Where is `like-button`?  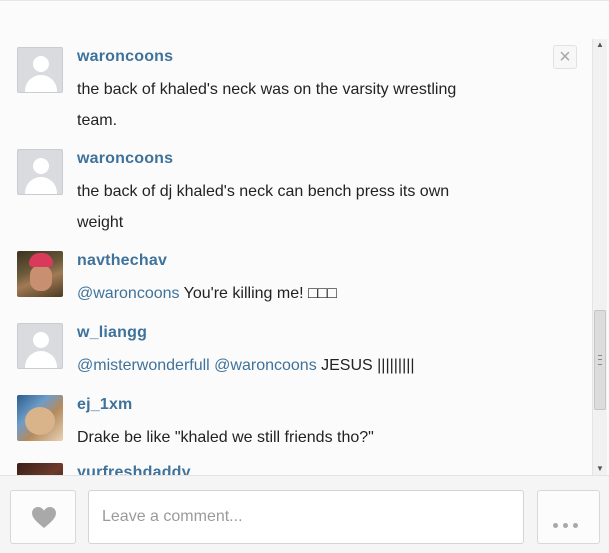 like-button is located at coordinates (43, 517).